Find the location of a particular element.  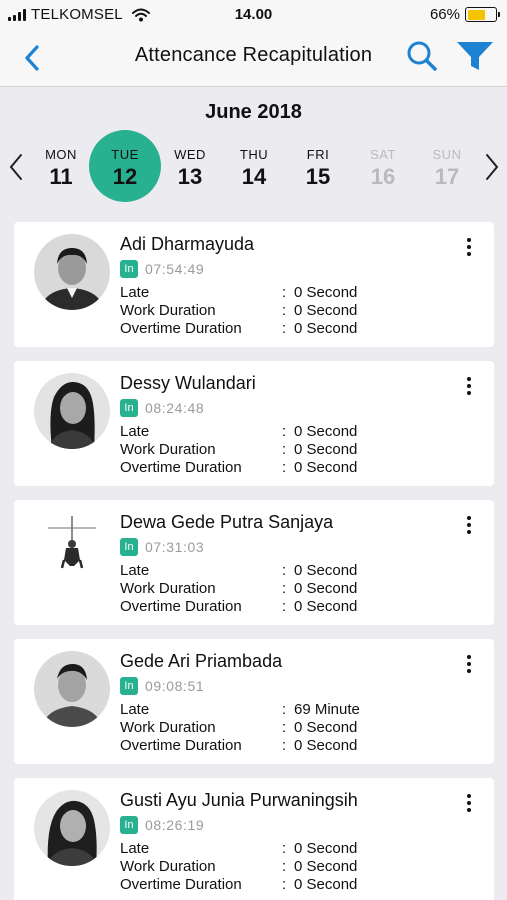

day-name: TUE is located at coordinates (125, 154).